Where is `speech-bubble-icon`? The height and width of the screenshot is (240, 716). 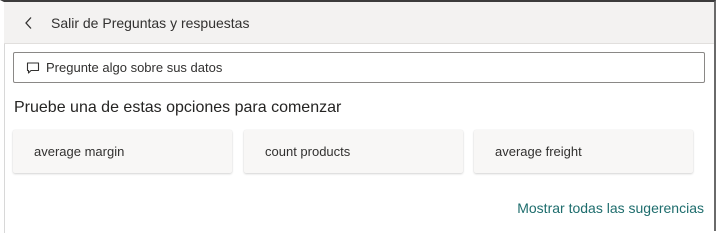
speech-bubble-icon is located at coordinates (33, 68).